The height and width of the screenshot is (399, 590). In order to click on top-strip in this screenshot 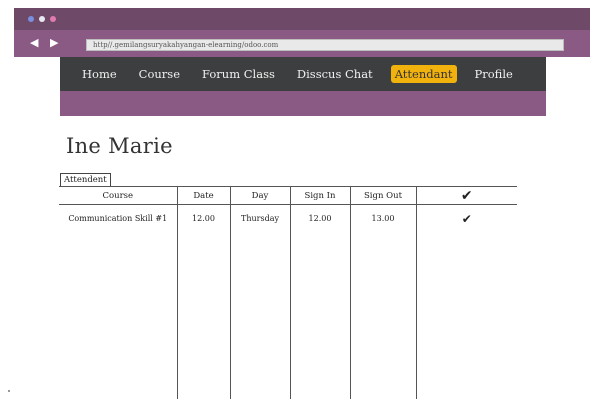, I will do `click(295, 4)`.